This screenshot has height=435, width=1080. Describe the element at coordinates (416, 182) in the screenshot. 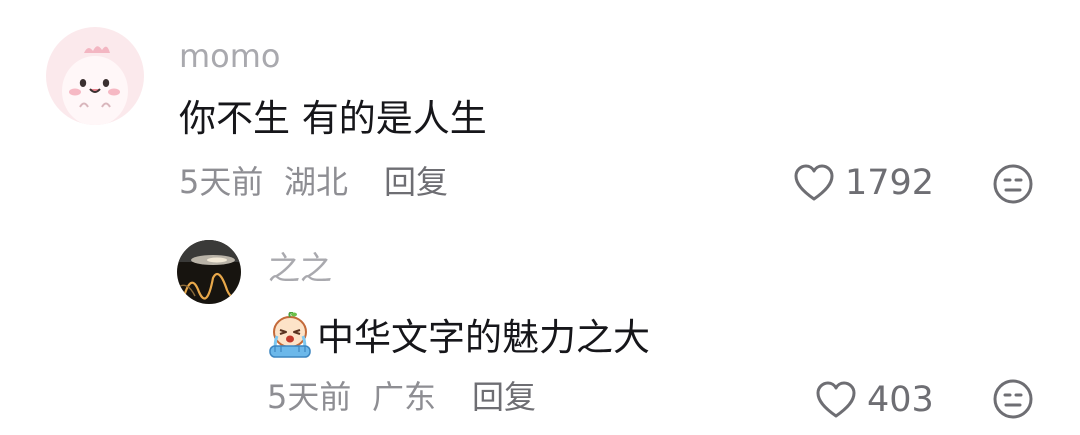

I see `comment-reply-button: 回复` at that location.